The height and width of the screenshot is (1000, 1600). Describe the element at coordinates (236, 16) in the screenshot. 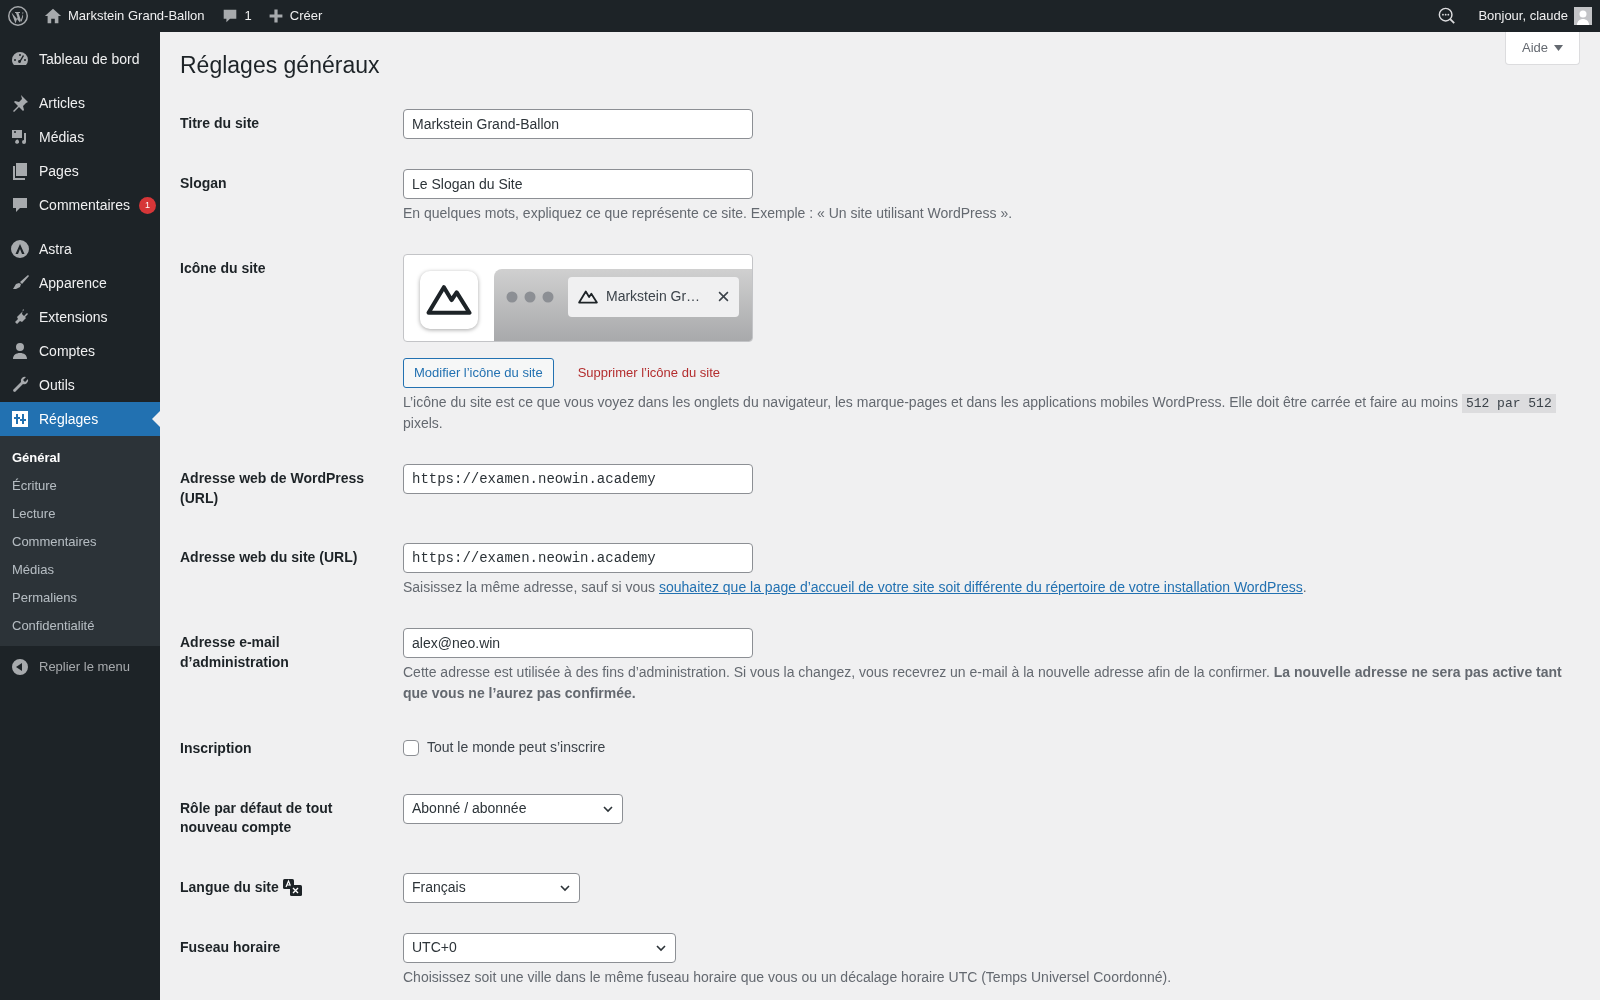

I see `comments-link: 1` at that location.